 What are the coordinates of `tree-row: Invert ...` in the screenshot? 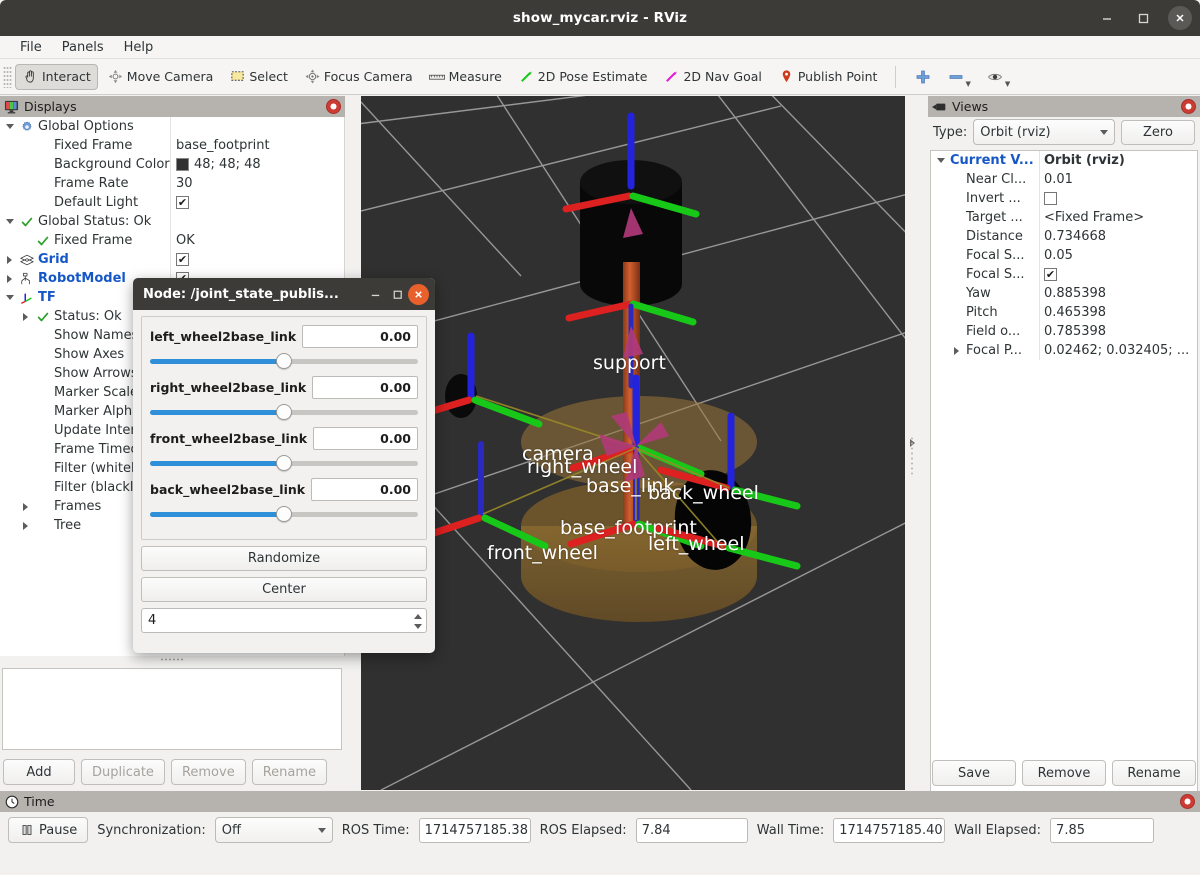 It's located at (1064, 198).